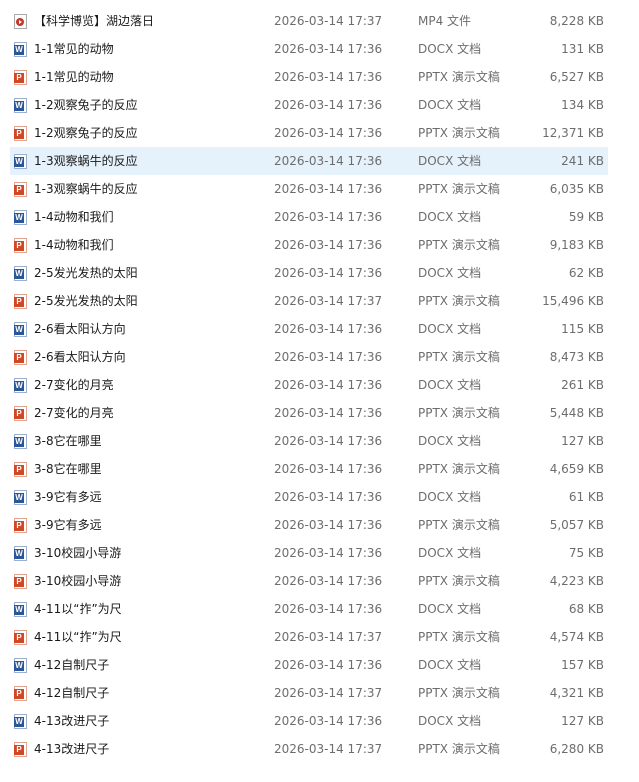 Image resolution: width=639 pixels, height=782 pixels. What do you see at coordinates (319, 161) in the screenshot?
I see `file-row: 1-3观察蜗牛的反应 2026-03-14 17:36 DOCX 文档 241 KB` at bounding box center [319, 161].